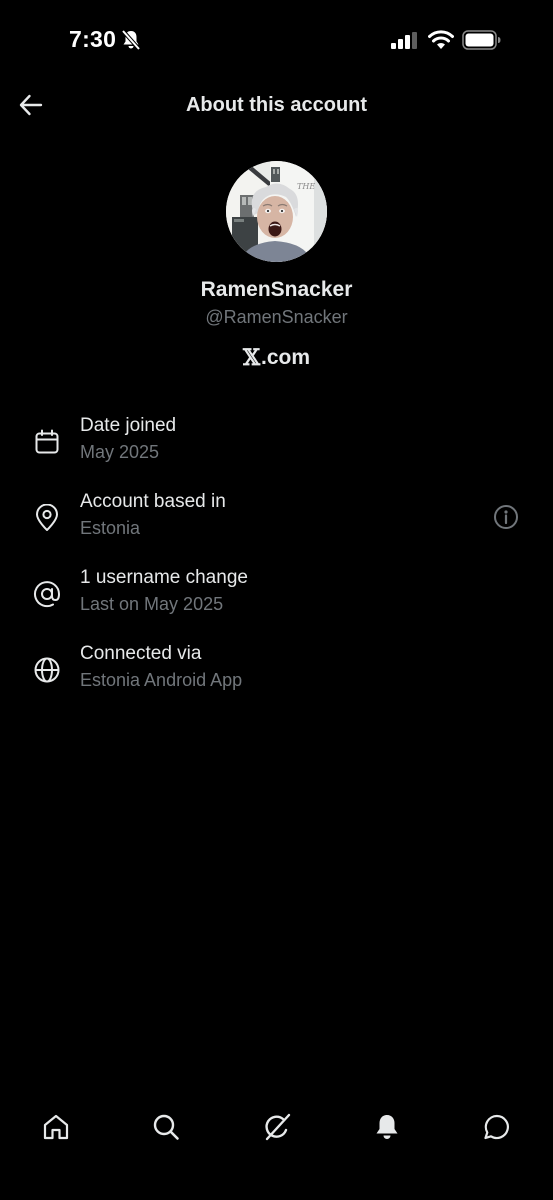 The height and width of the screenshot is (1200, 553). I want to click on date-joined-label: Date joined, so click(128, 425).